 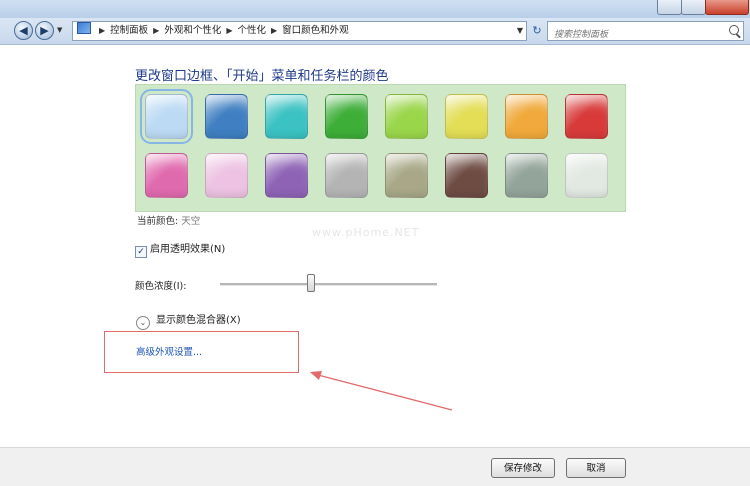 What do you see at coordinates (375, 466) in the screenshot?
I see `footer-bar: 保存修改 取消` at bounding box center [375, 466].